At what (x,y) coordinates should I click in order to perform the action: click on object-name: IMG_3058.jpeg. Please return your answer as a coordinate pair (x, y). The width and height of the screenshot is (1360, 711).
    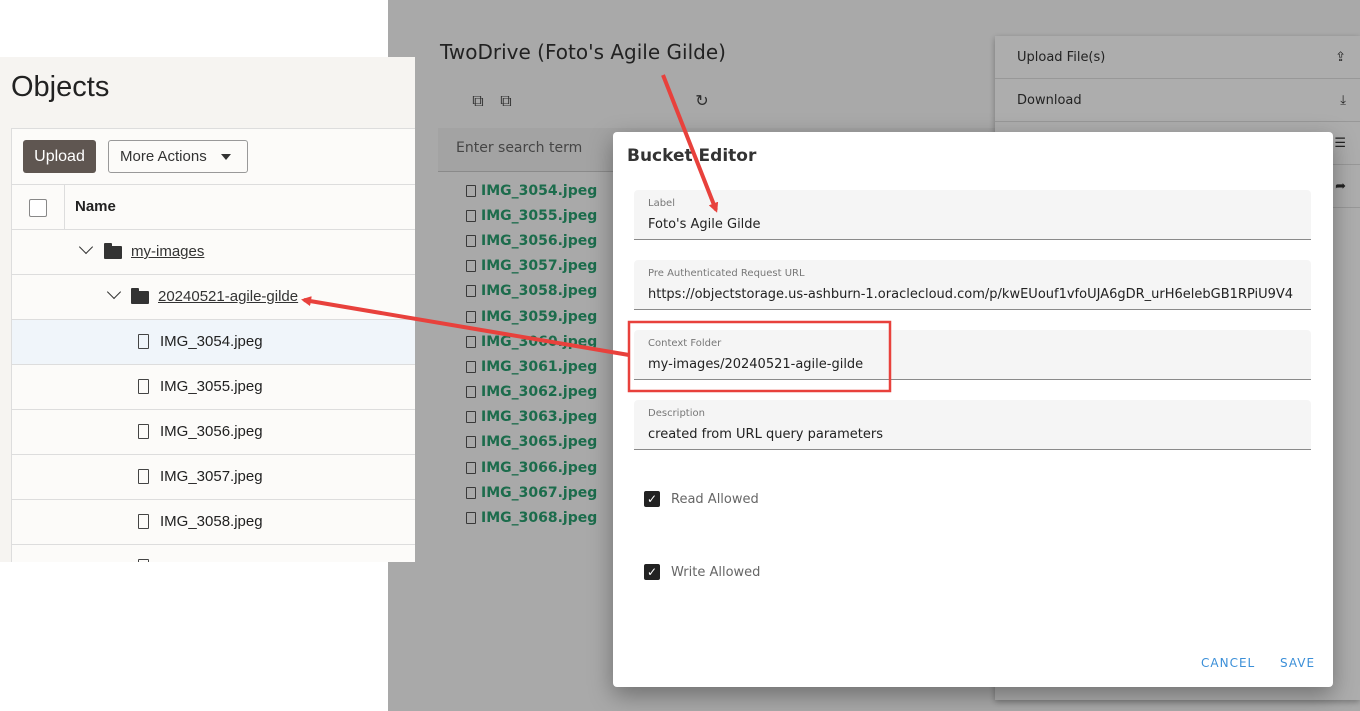
    Looking at the image, I should click on (211, 521).